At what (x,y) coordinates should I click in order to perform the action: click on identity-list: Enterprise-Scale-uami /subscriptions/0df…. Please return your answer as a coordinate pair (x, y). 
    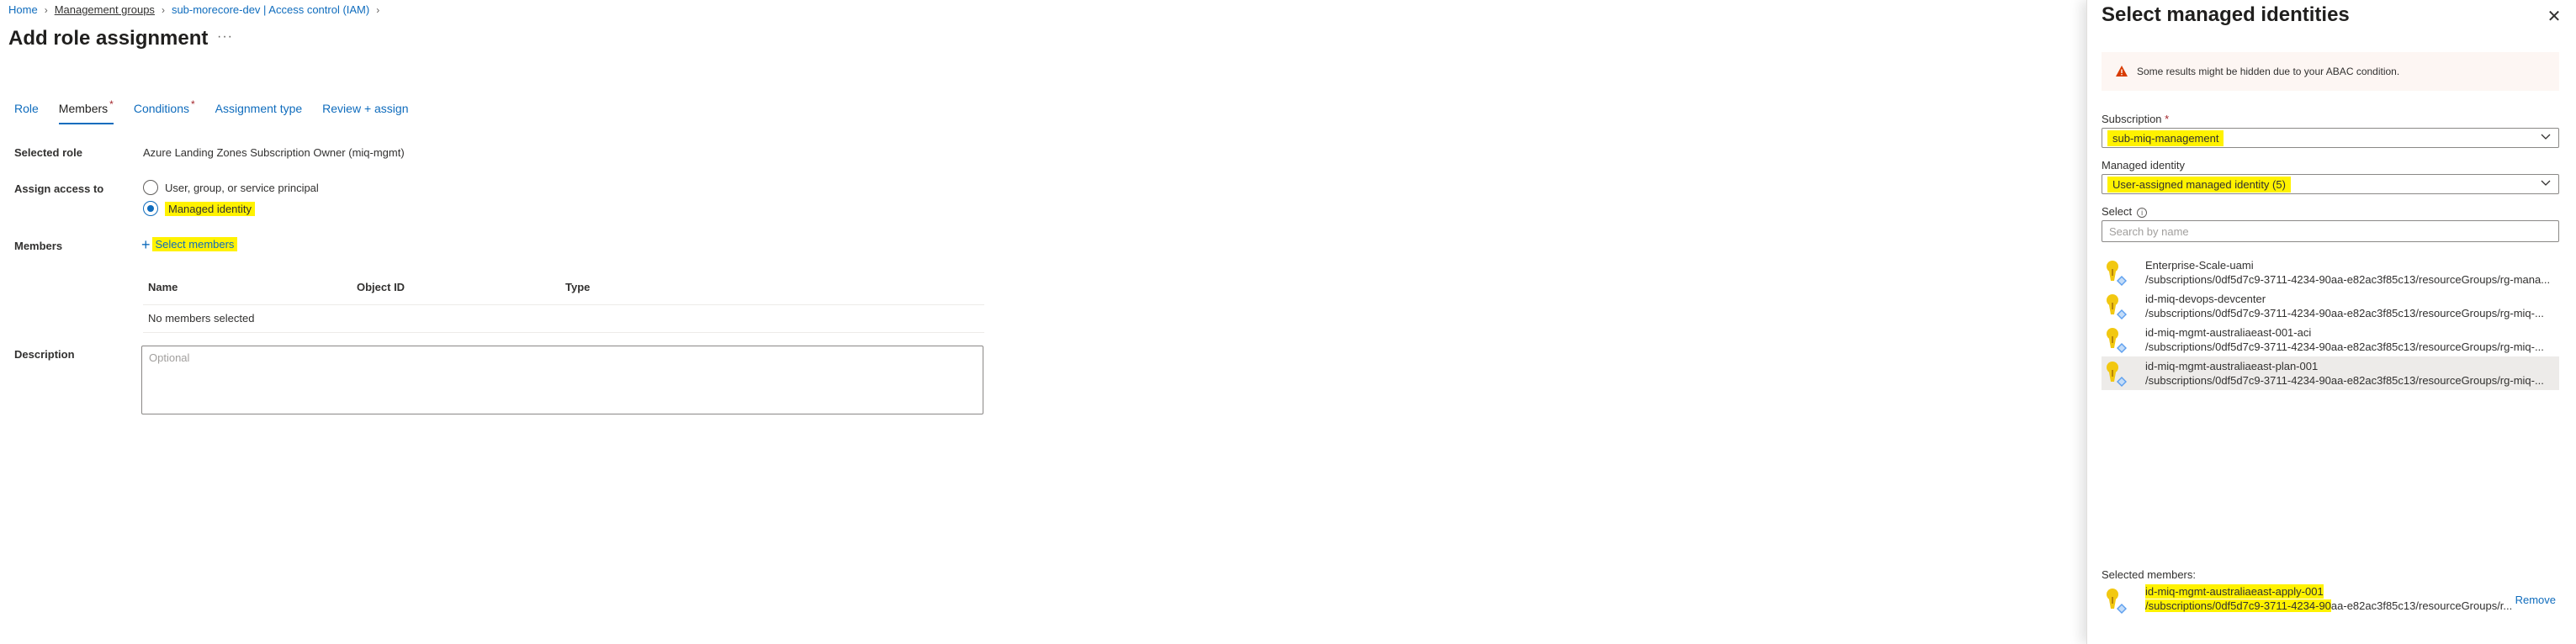
    Looking at the image, I should click on (2330, 323).